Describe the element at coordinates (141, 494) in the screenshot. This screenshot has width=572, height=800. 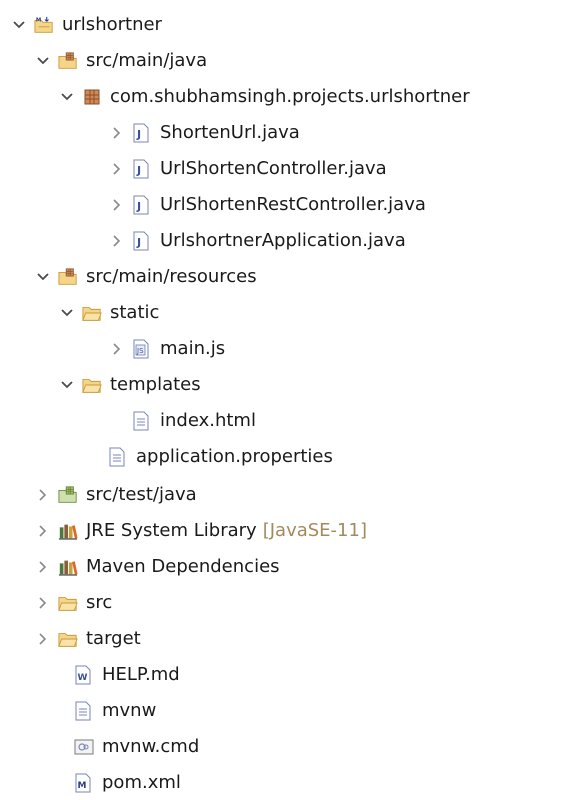
I see `tree-item-label: src/test/java` at that location.